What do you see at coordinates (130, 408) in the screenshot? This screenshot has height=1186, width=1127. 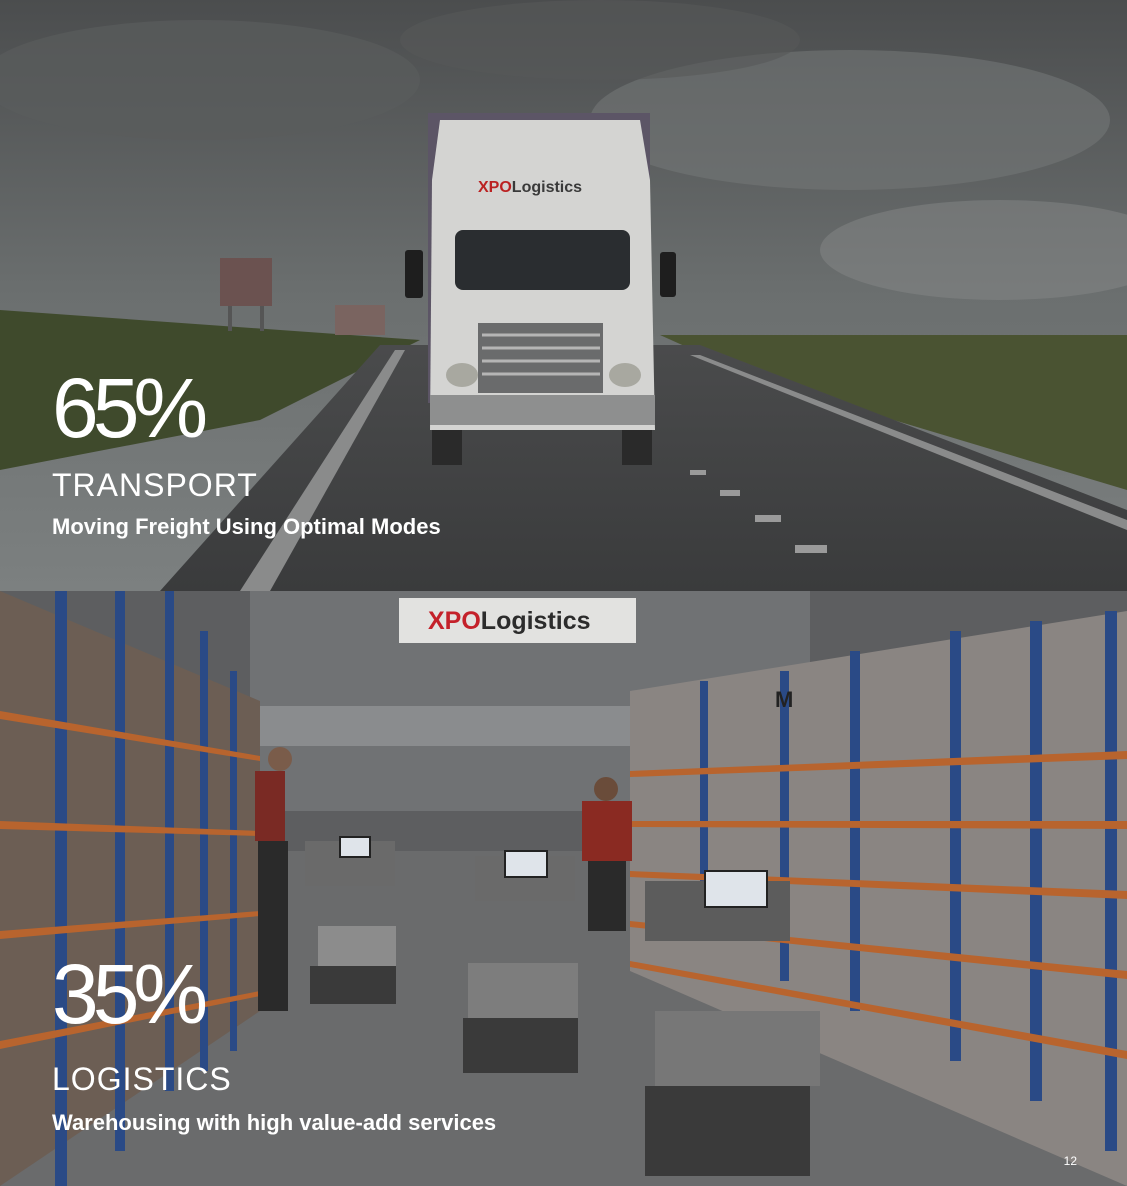 I see `transport-percentage: 65%` at bounding box center [130, 408].